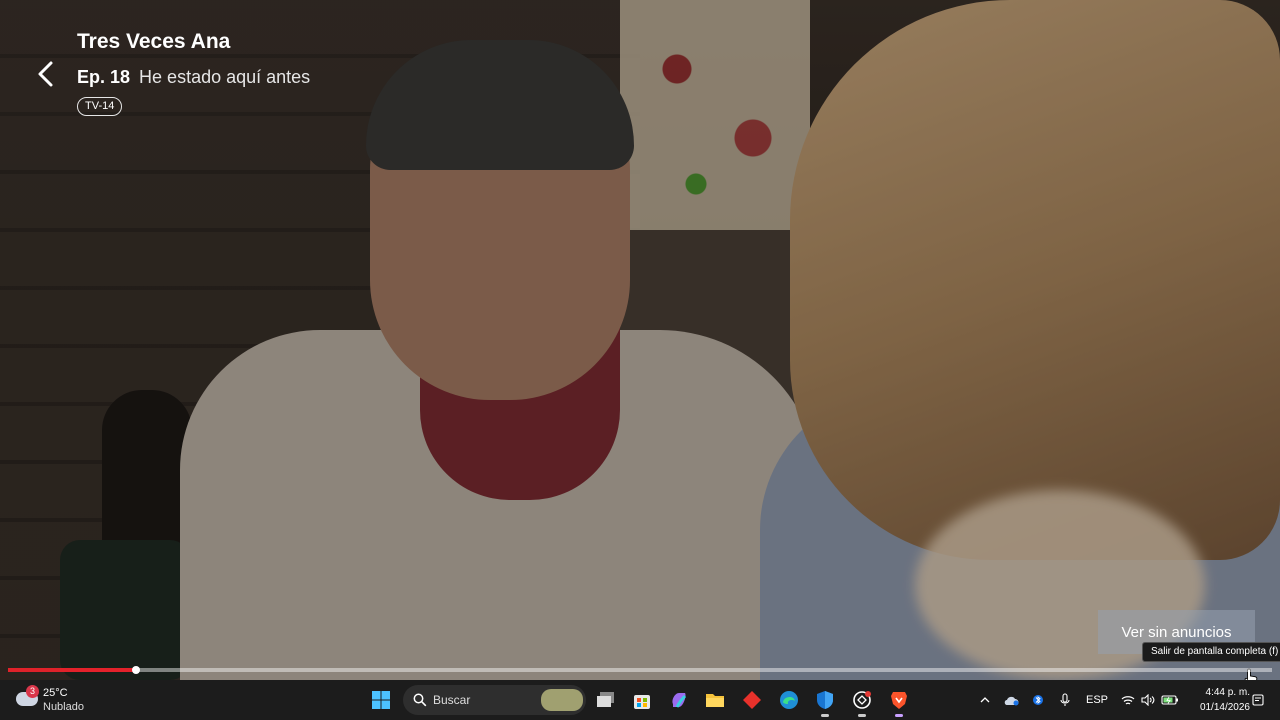 Image resolution: width=1280 pixels, height=720 pixels. I want to click on clock-time: 4:44 p. m., so click(1227, 692).